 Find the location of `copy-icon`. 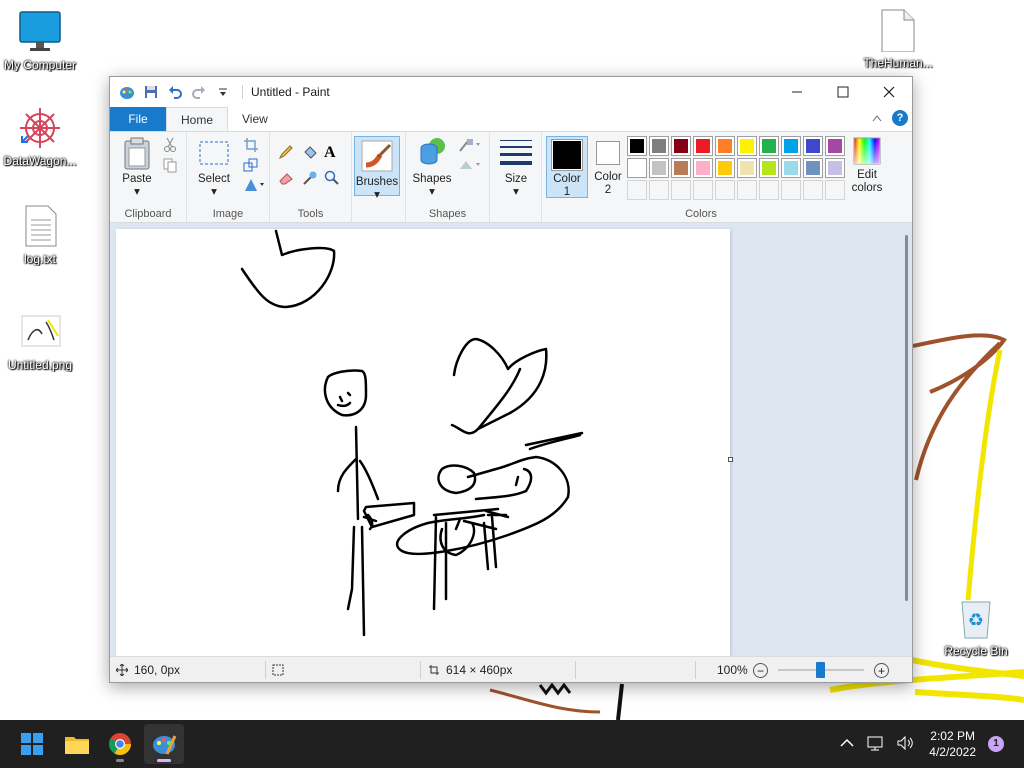

copy-icon is located at coordinates (170, 165).